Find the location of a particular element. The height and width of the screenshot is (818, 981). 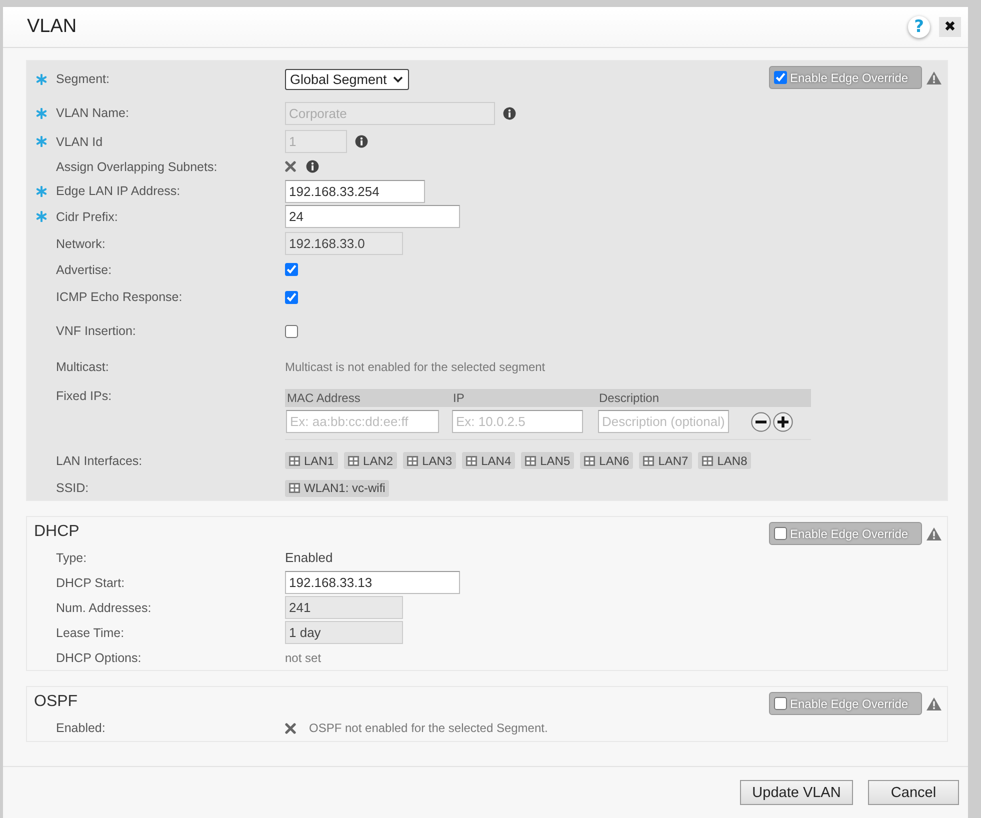

close-button: ✖ is located at coordinates (950, 27).